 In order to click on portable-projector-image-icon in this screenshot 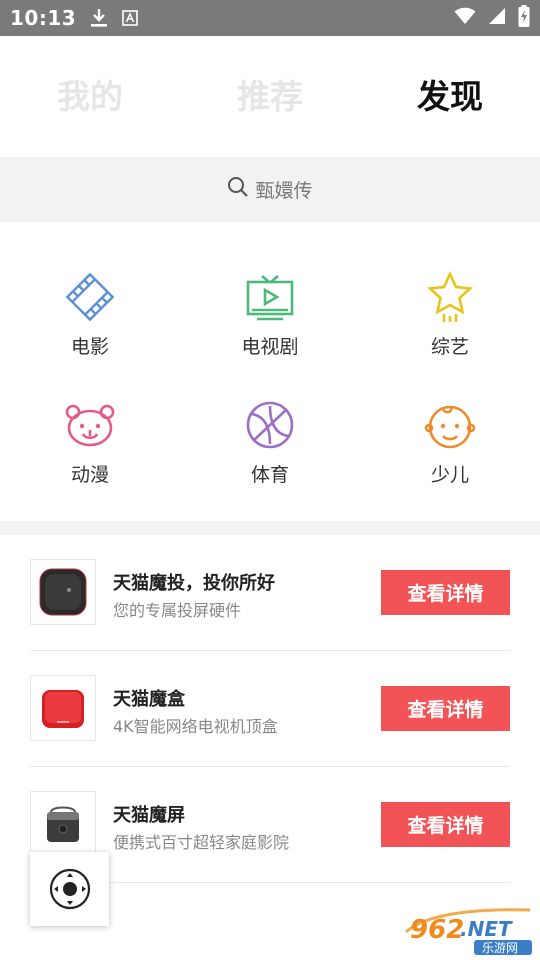, I will do `click(63, 824)`.